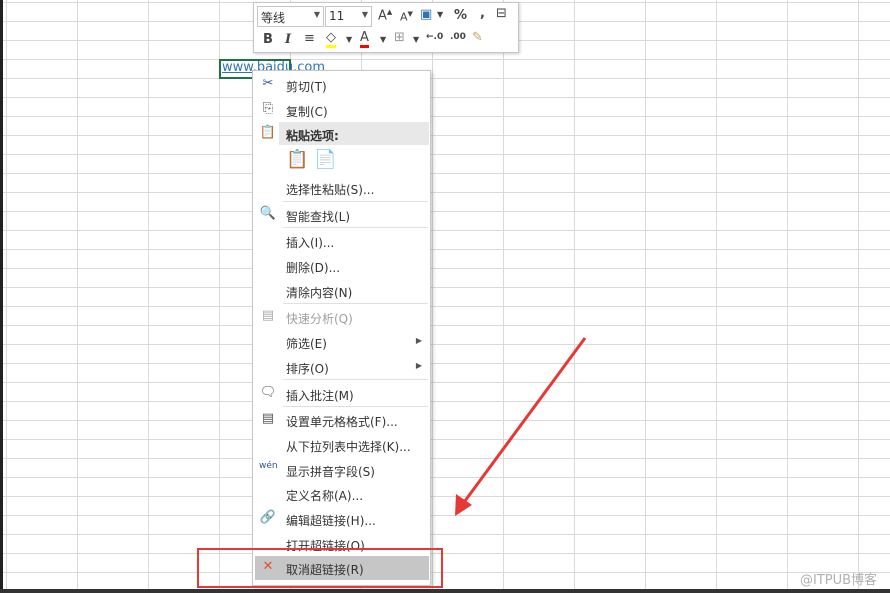 The width and height of the screenshot is (890, 593). I want to click on annotation-arrow, so click(521, 426).